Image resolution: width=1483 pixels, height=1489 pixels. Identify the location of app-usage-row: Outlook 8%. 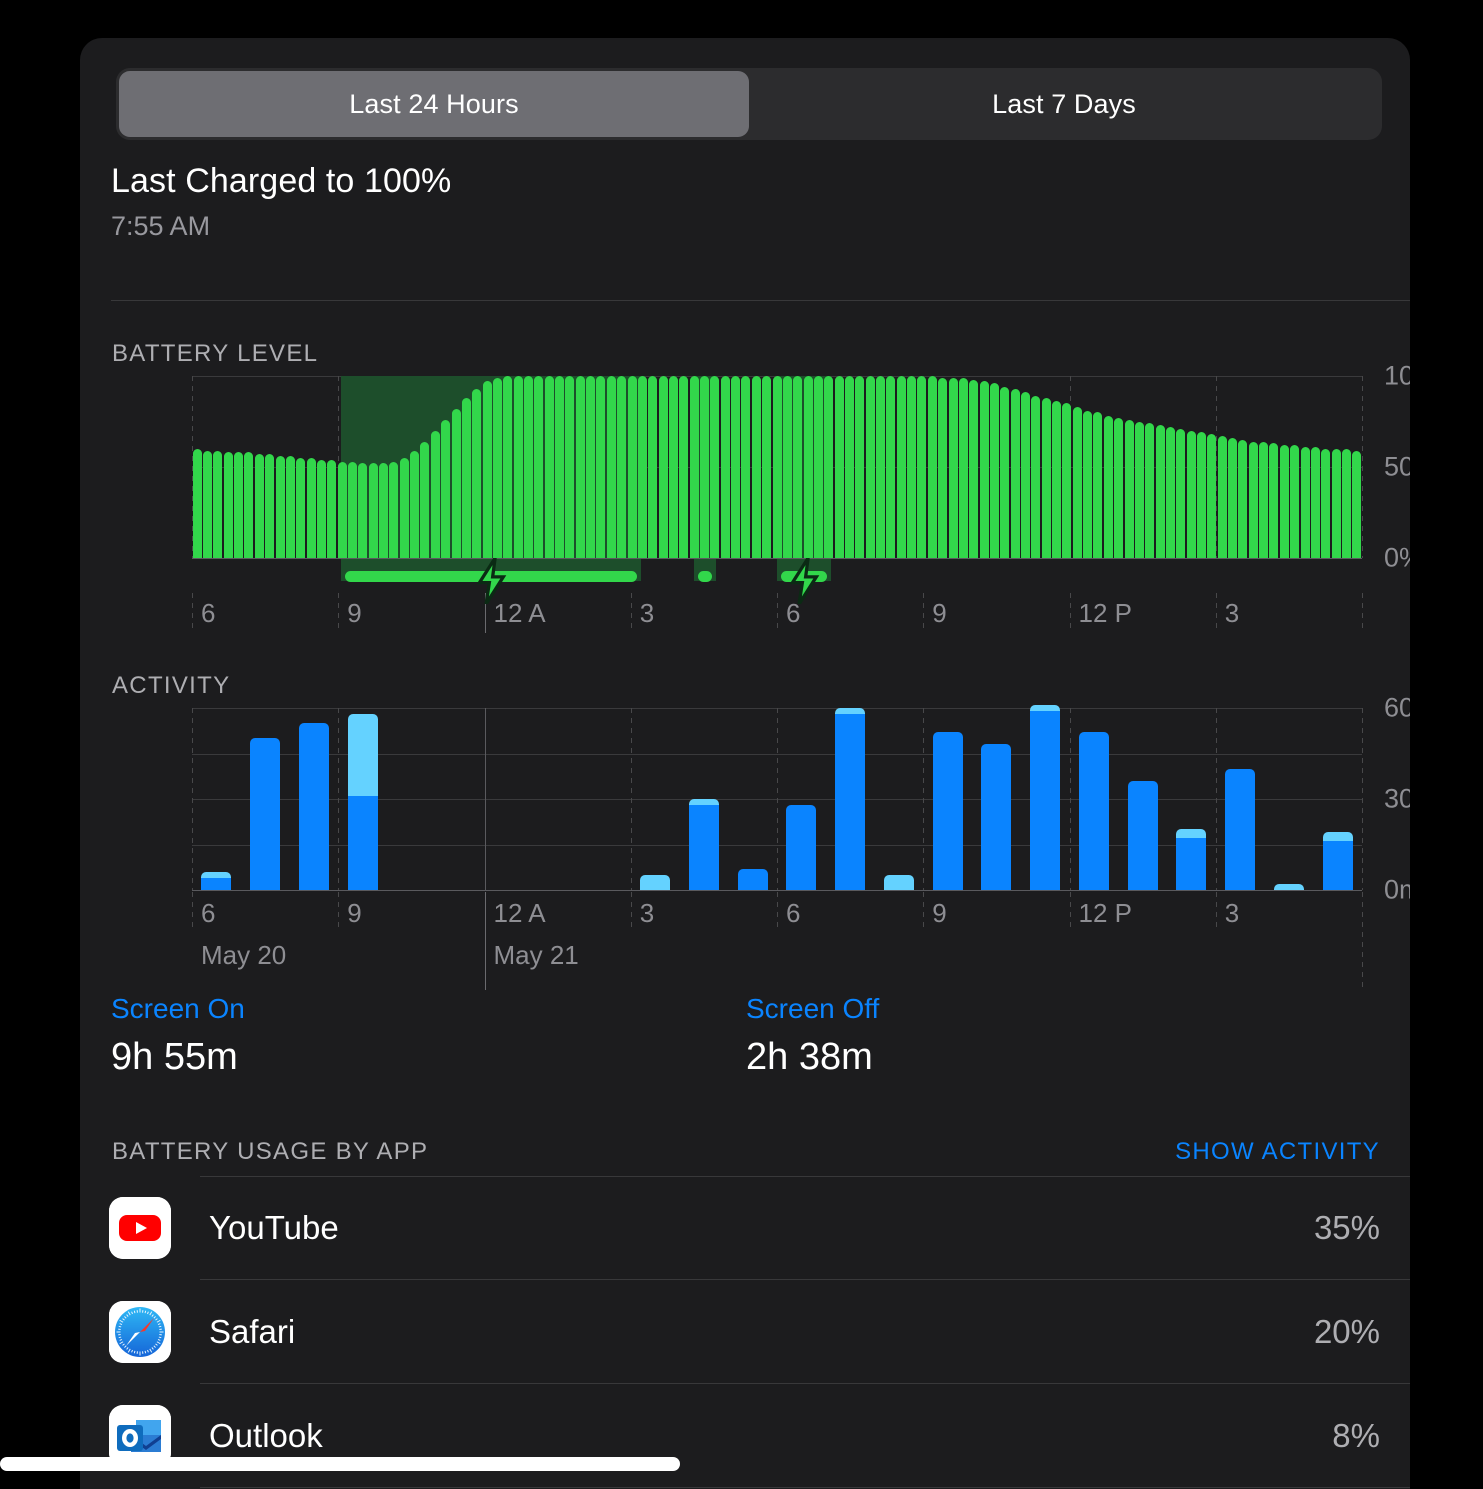
(745, 1436).